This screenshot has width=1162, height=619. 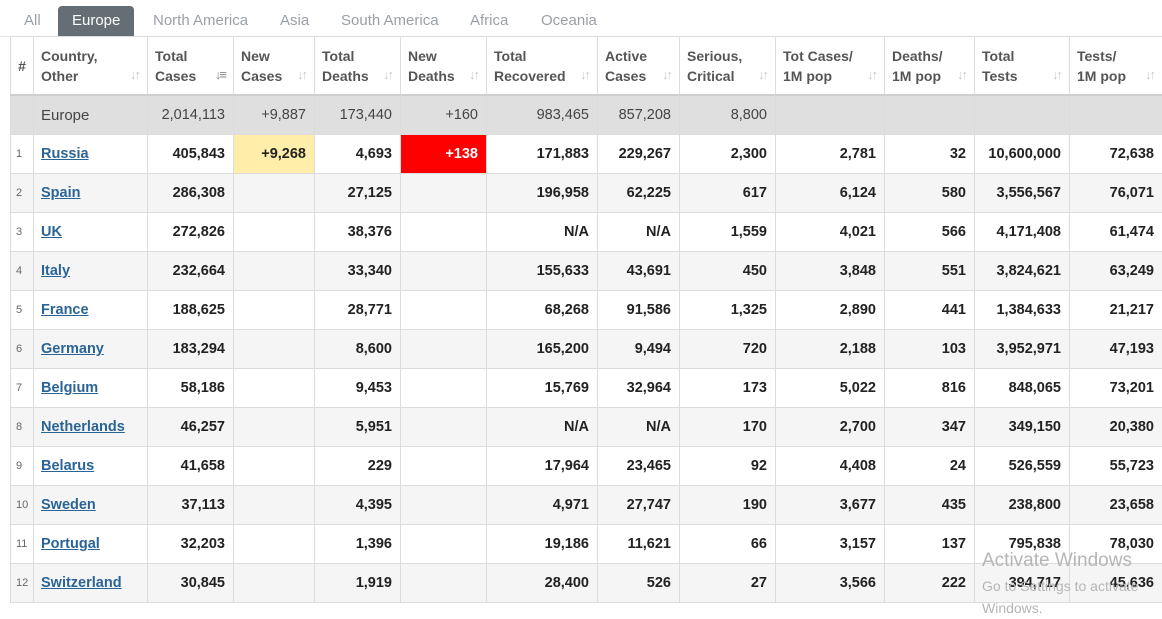 What do you see at coordinates (1022, 271) in the screenshot?
I see `cell-total-tests: 3,824,621` at bounding box center [1022, 271].